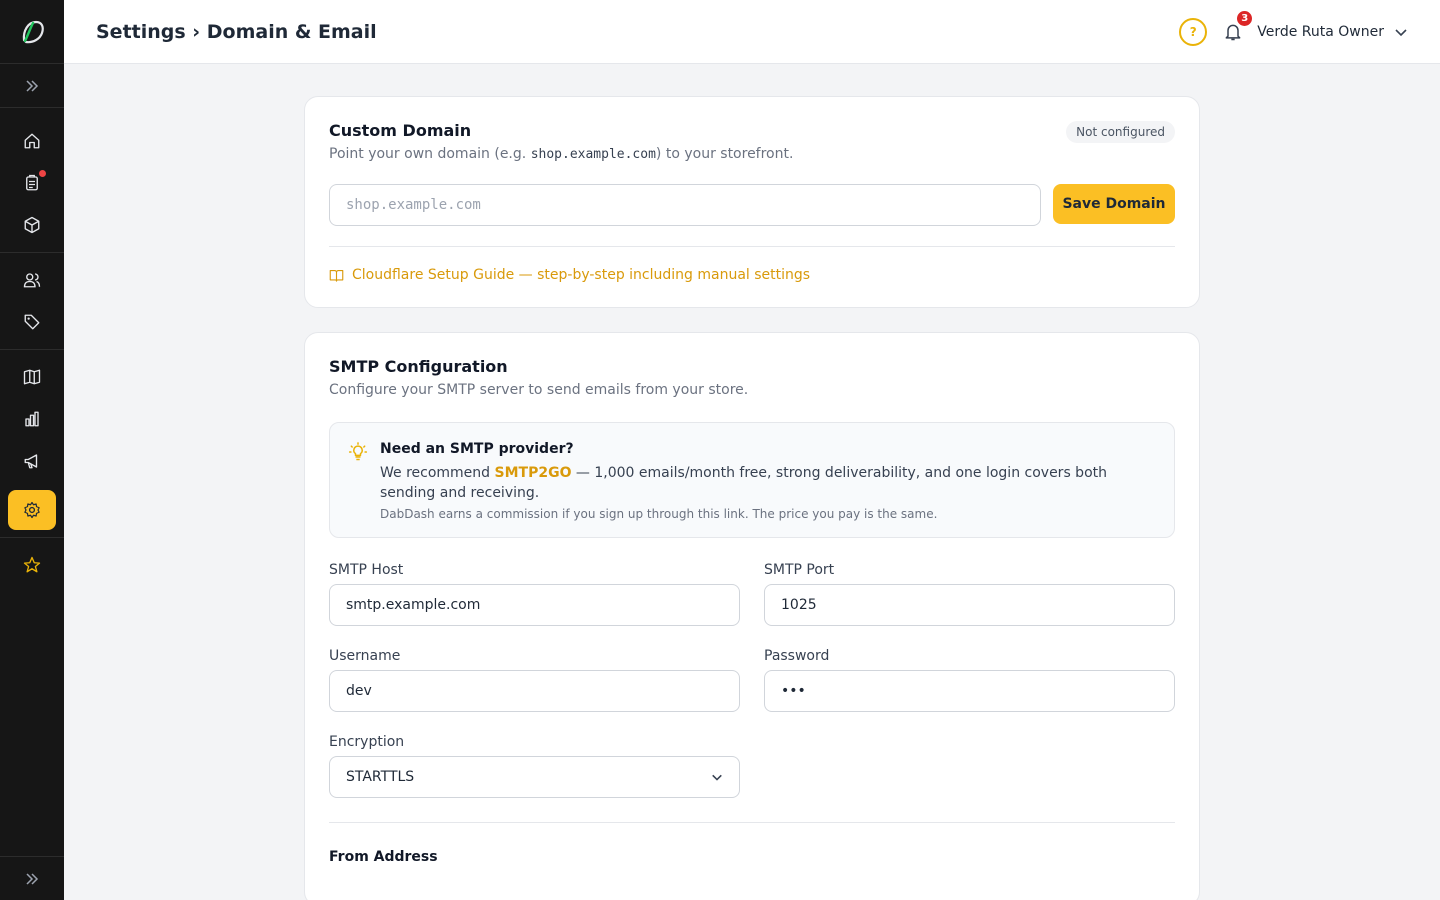 The height and width of the screenshot is (900, 1440). Describe the element at coordinates (477, 449) in the screenshot. I see `callout-title: Need an SMTP provider?` at that location.